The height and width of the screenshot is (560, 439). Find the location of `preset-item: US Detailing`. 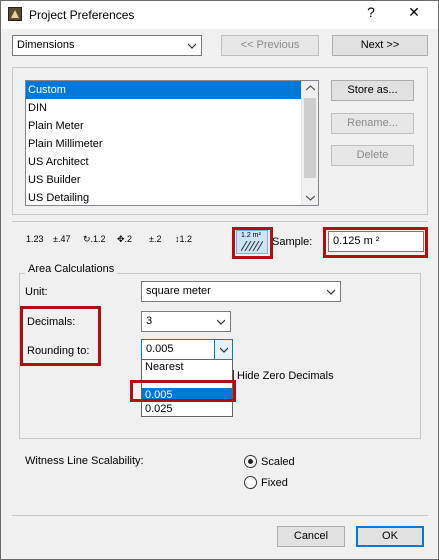

preset-item: US Detailing is located at coordinates (172, 197).